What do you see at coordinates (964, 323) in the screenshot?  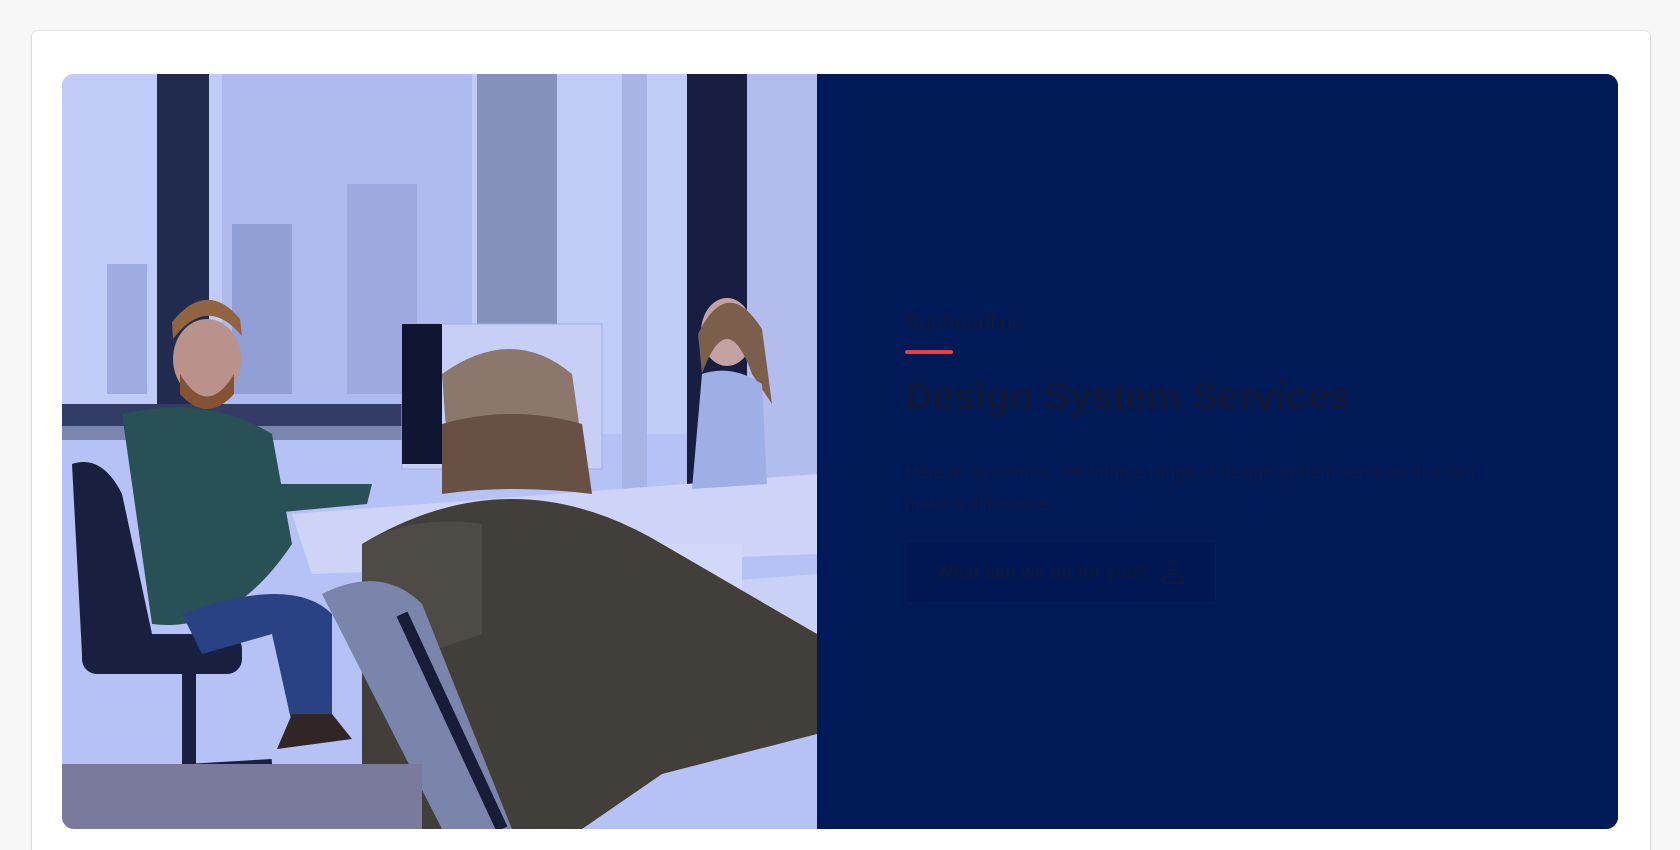 I see `hero-subheadline: Subheadline` at bounding box center [964, 323].